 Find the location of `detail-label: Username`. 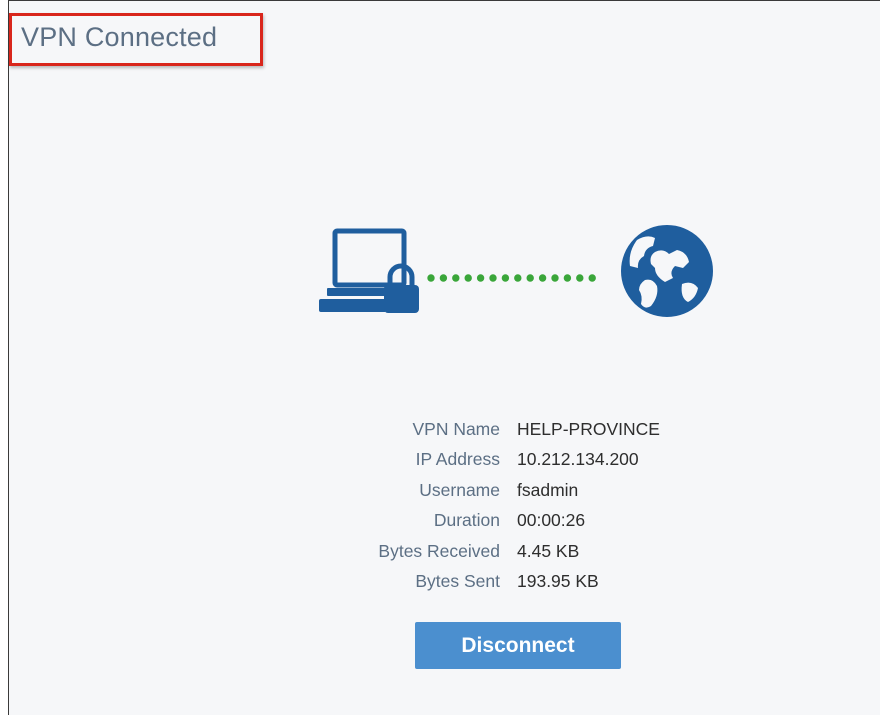

detail-label: Username is located at coordinates (459, 489).